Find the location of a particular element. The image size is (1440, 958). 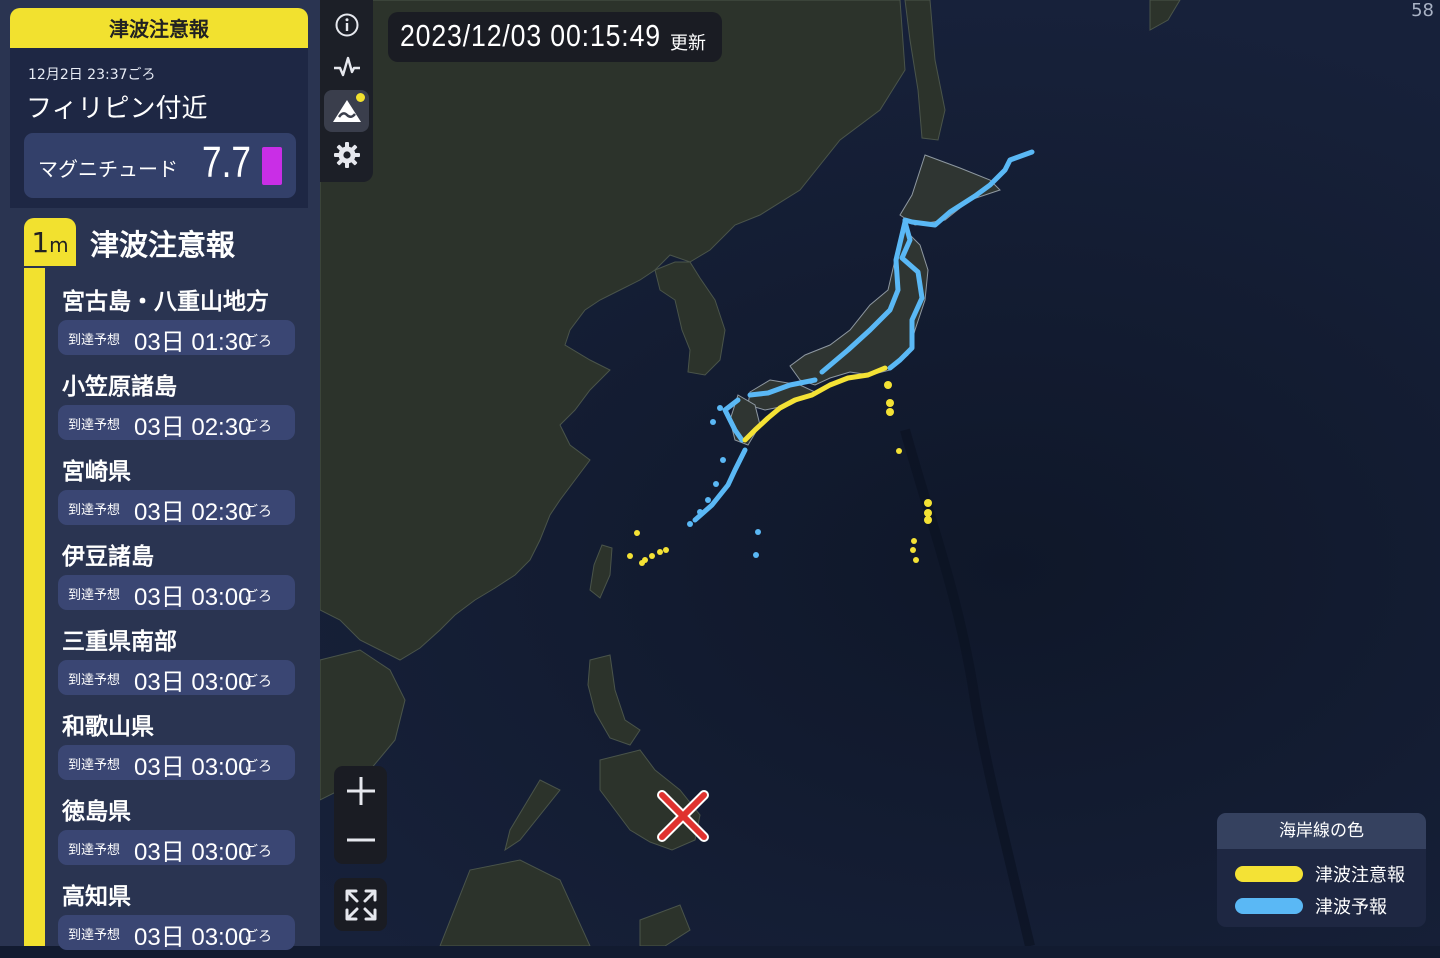

forecast-swatch is located at coordinates (1269, 906).